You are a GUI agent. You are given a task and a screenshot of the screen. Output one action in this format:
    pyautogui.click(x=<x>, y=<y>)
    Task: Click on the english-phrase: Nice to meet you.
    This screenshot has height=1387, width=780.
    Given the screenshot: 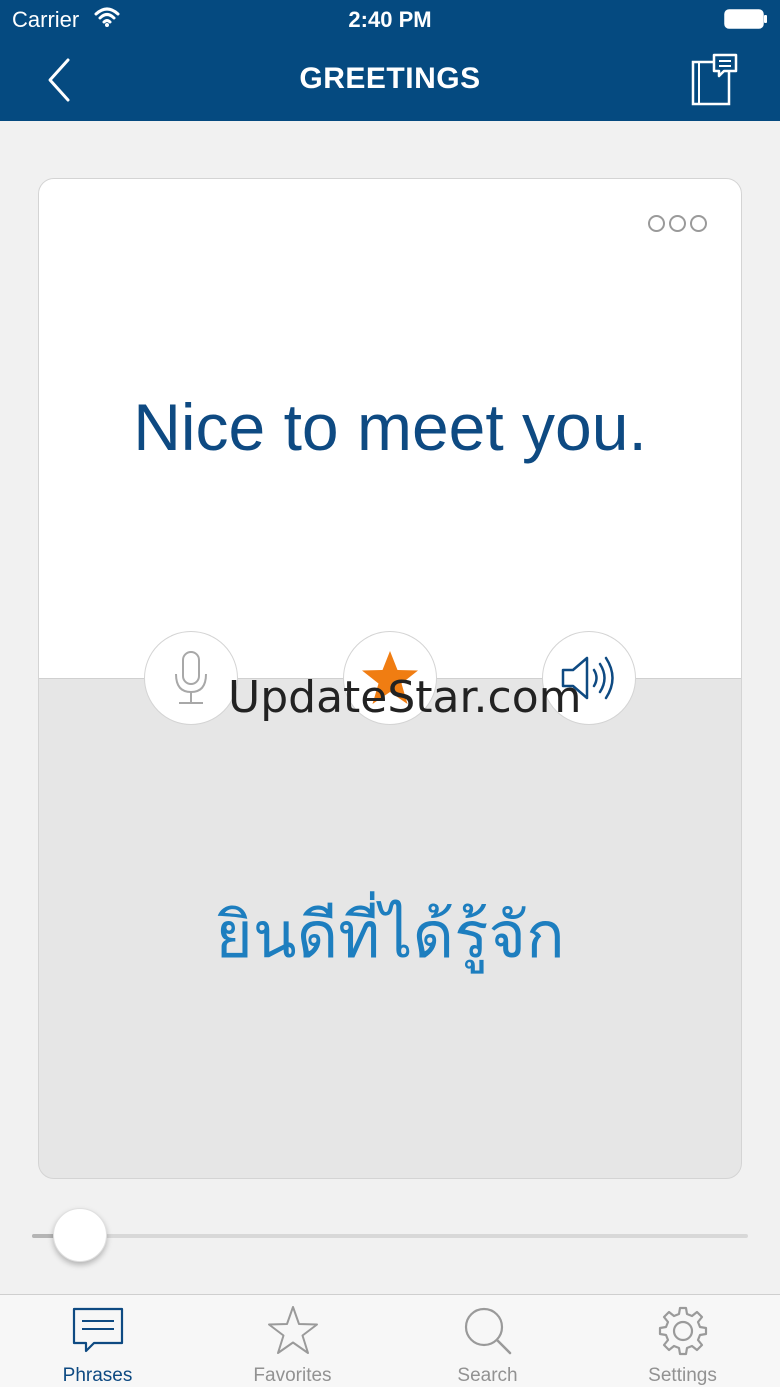 What is the action you would take?
    pyautogui.click(x=390, y=427)
    